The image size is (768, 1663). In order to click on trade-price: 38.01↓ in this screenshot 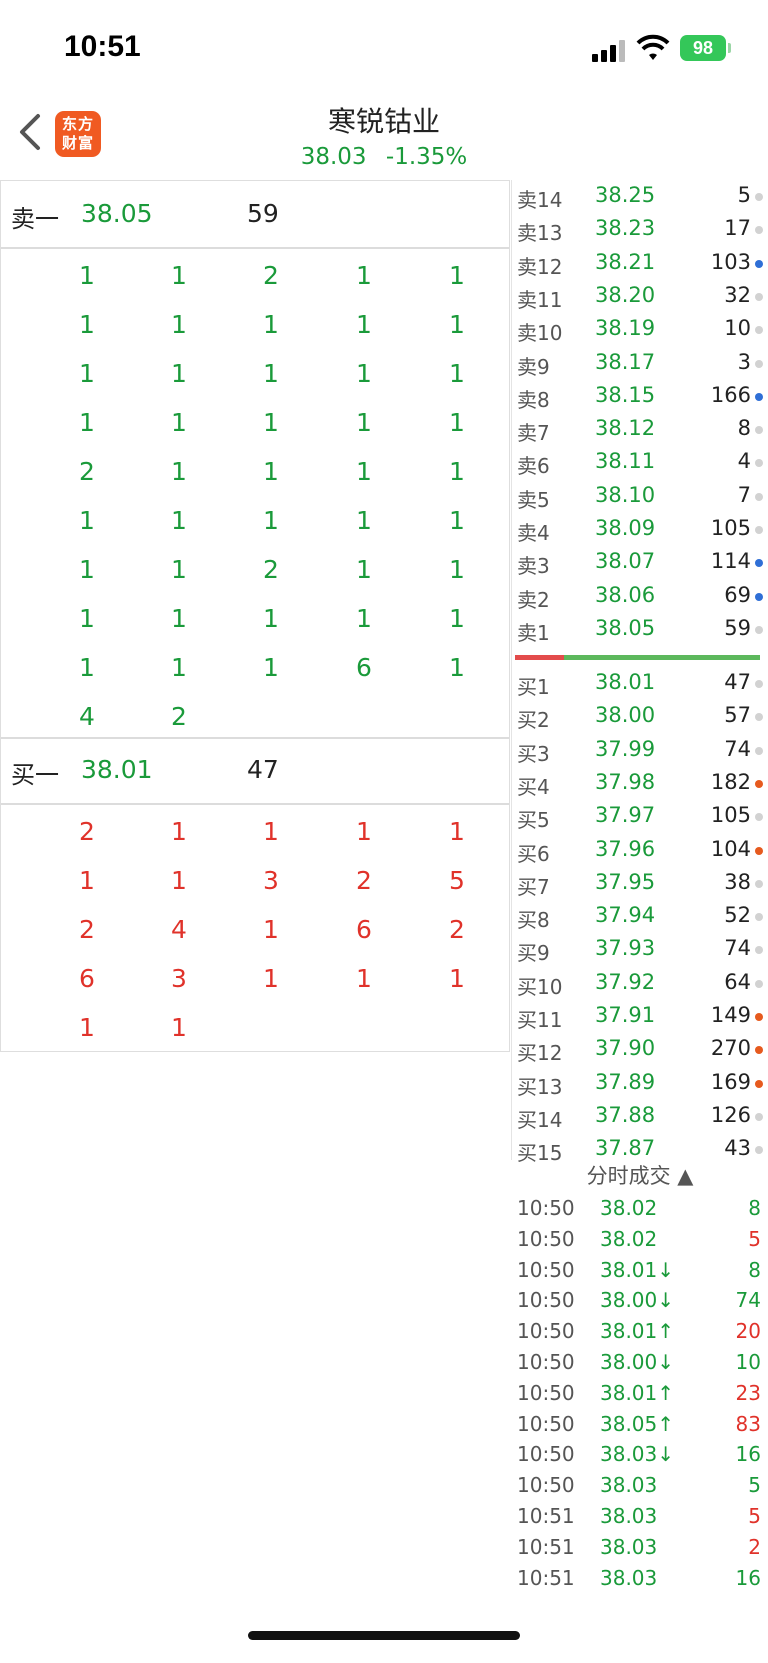, I will do `click(637, 1269)`.